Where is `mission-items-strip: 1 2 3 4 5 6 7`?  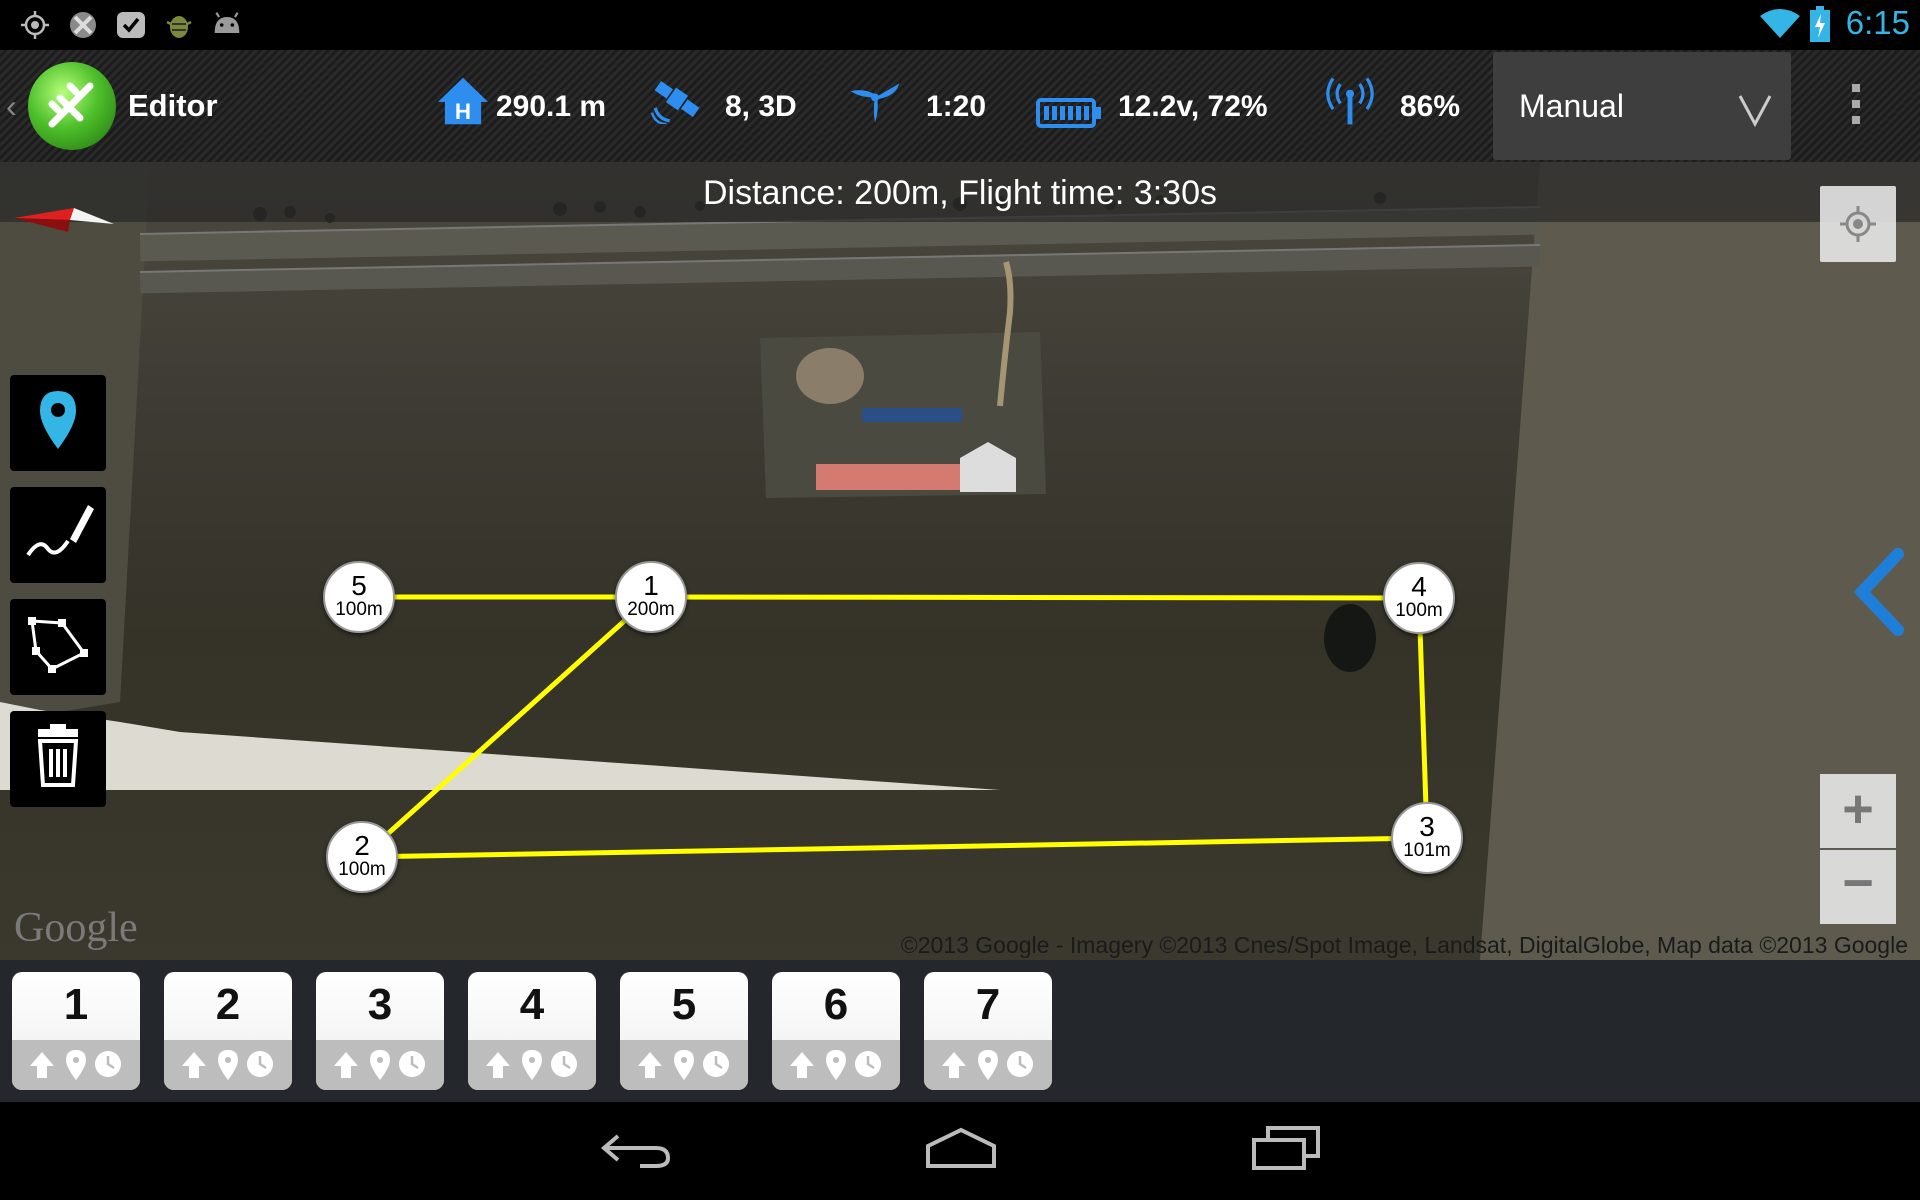
mission-items-strip: 1 2 3 4 5 6 7 is located at coordinates (960, 1031).